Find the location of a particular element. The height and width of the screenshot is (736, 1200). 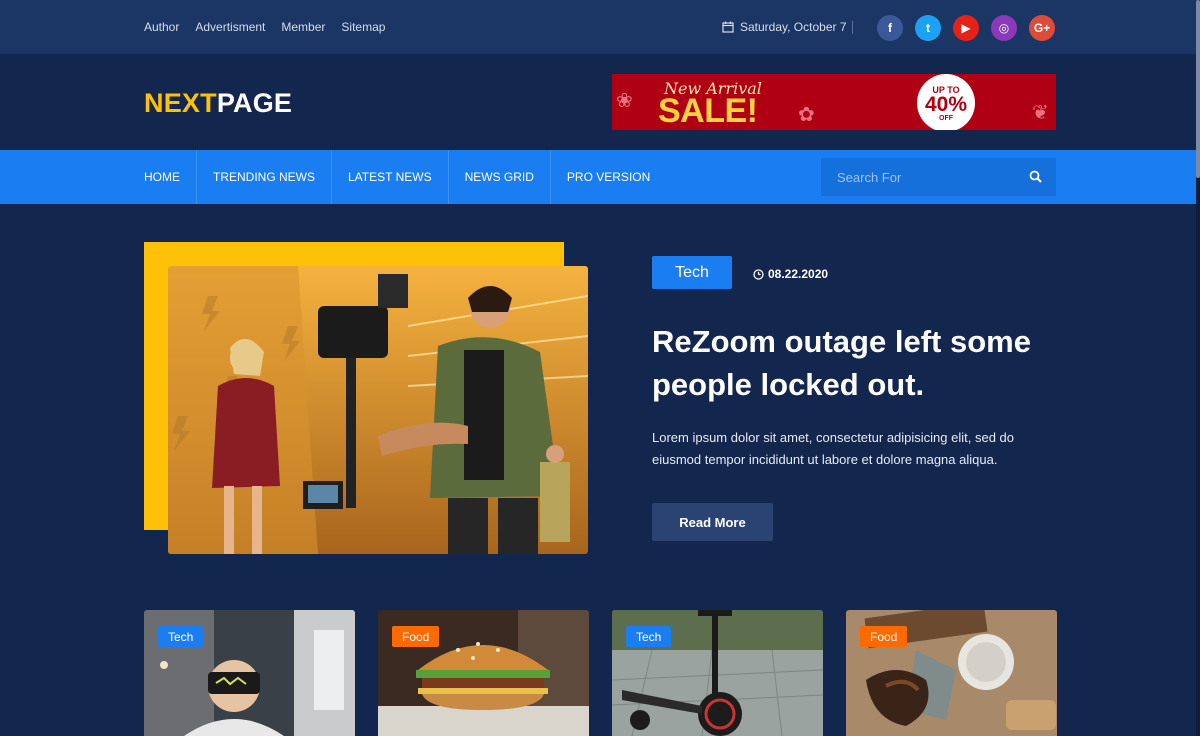

clock-icon is located at coordinates (758, 274).